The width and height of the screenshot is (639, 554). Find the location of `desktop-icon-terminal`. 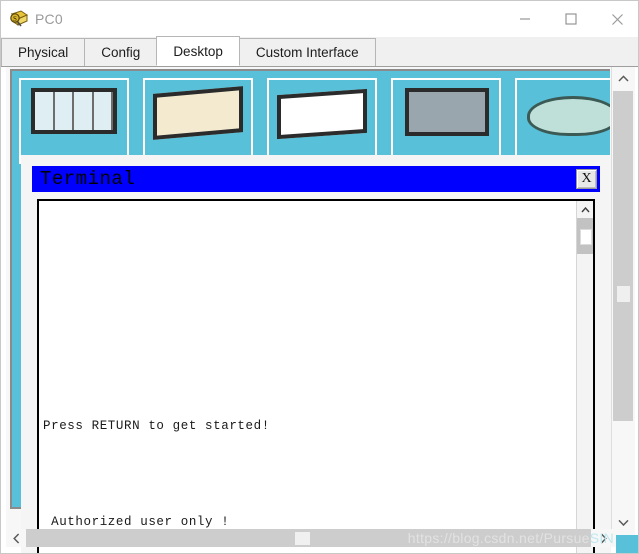

desktop-icon-terminal is located at coordinates (322, 121).